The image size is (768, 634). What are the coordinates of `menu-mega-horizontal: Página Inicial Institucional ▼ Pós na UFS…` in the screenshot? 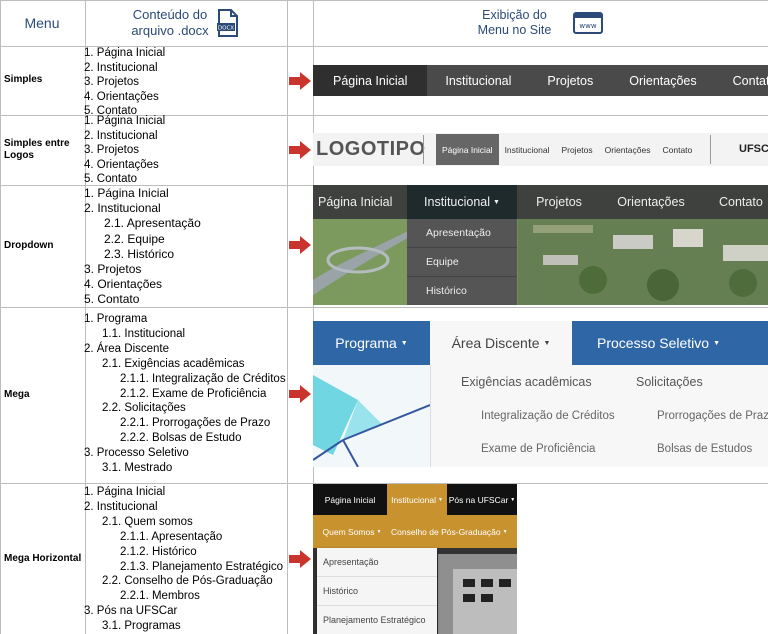 It's located at (415, 559).